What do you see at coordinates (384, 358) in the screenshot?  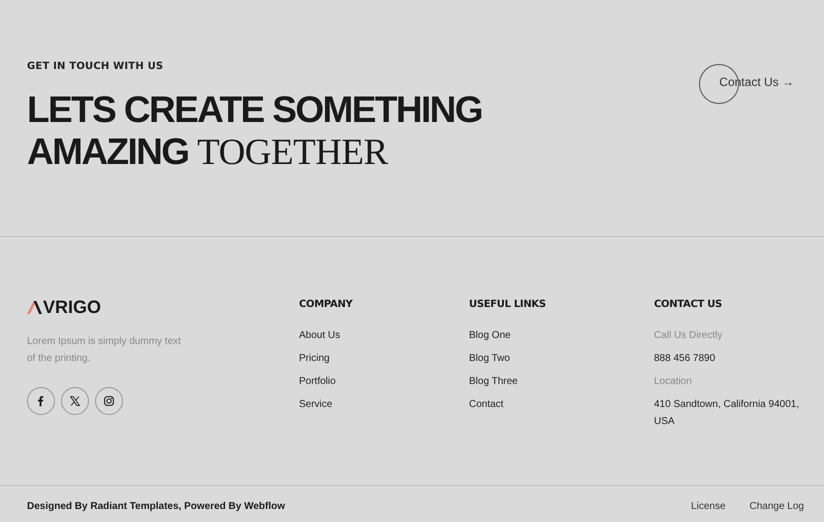 I see `footer-link: Pricing` at bounding box center [384, 358].